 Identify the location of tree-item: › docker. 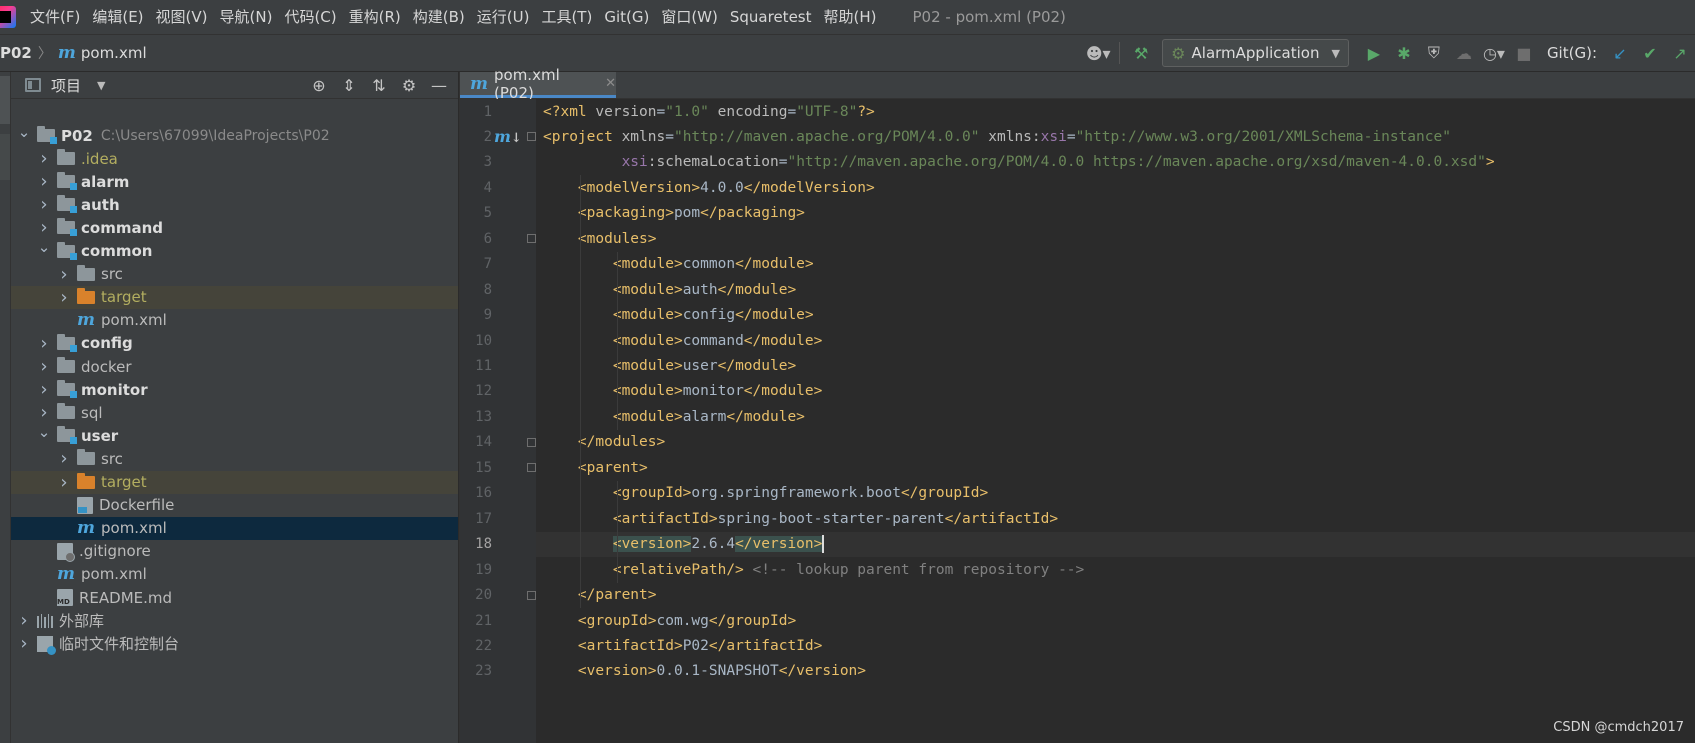
(234, 366).